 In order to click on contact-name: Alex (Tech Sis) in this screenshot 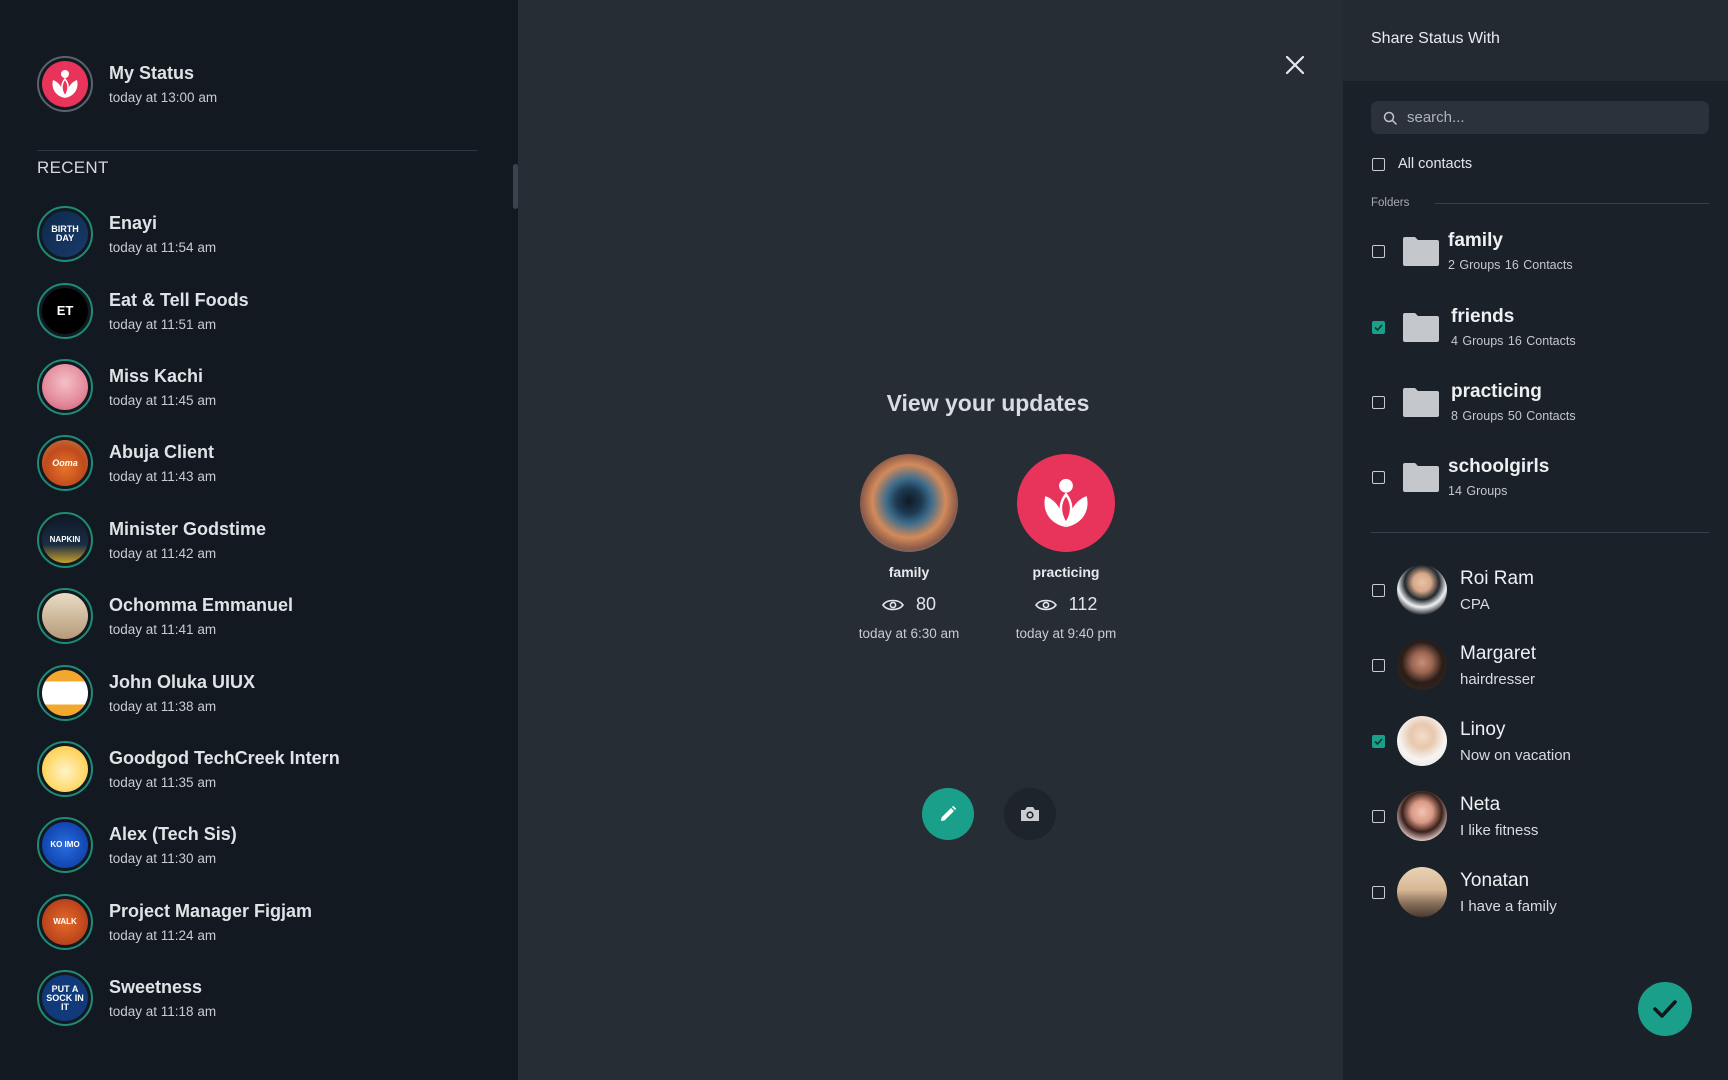, I will do `click(173, 834)`.